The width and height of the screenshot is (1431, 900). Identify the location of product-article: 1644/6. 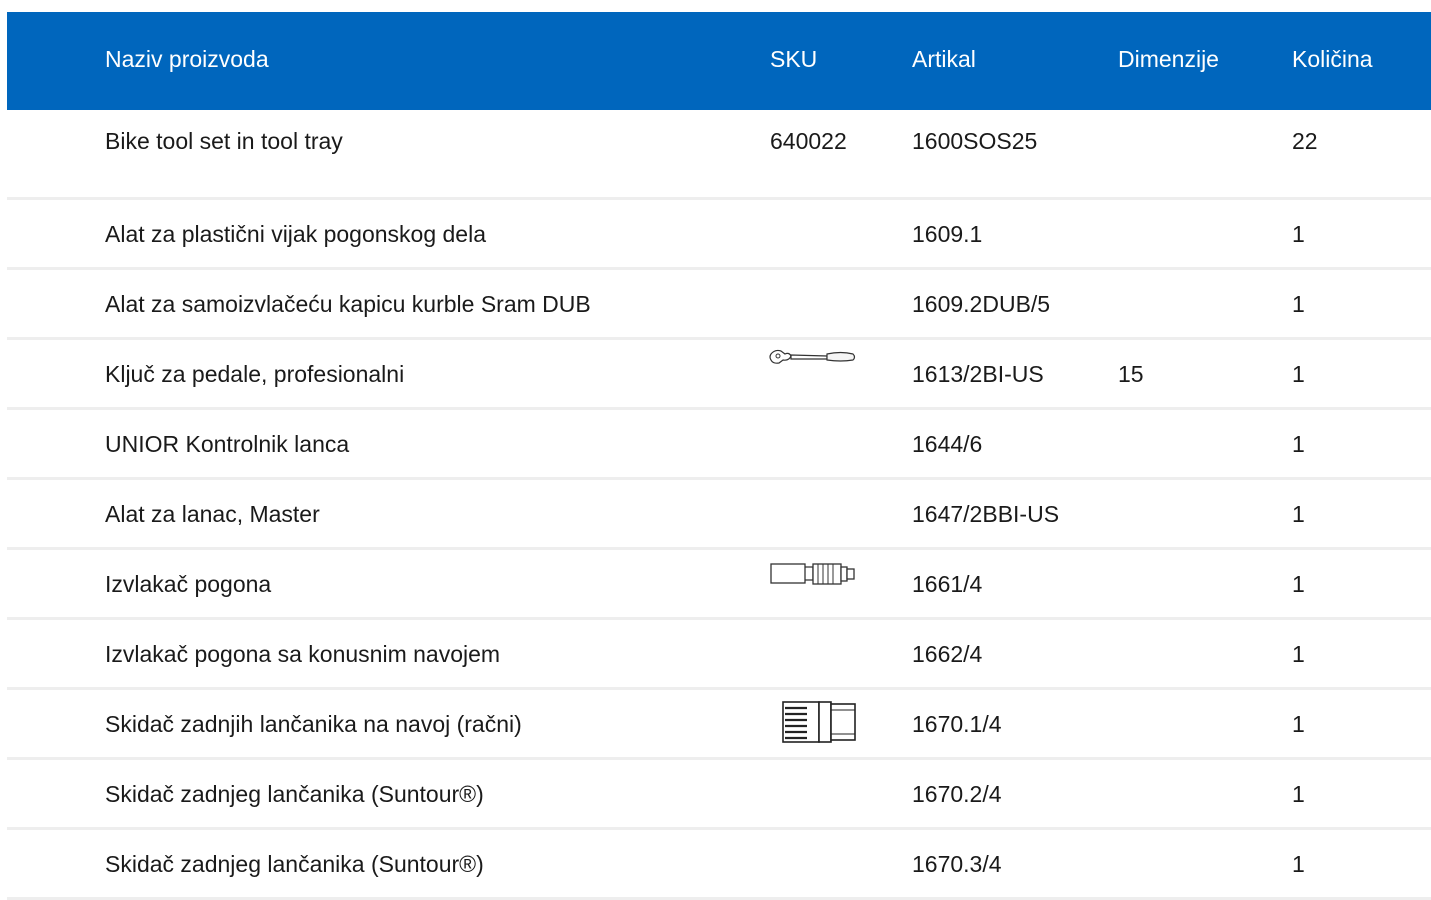
(947, 444).